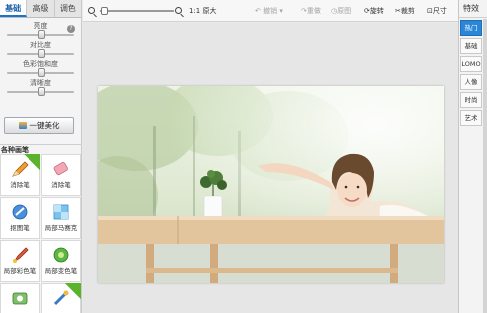 The image size is (487, 313). What do you see at coordinates (473, 9) in the screenshot?
I see `effects-title: 特效` at bounding box center [473, 9].